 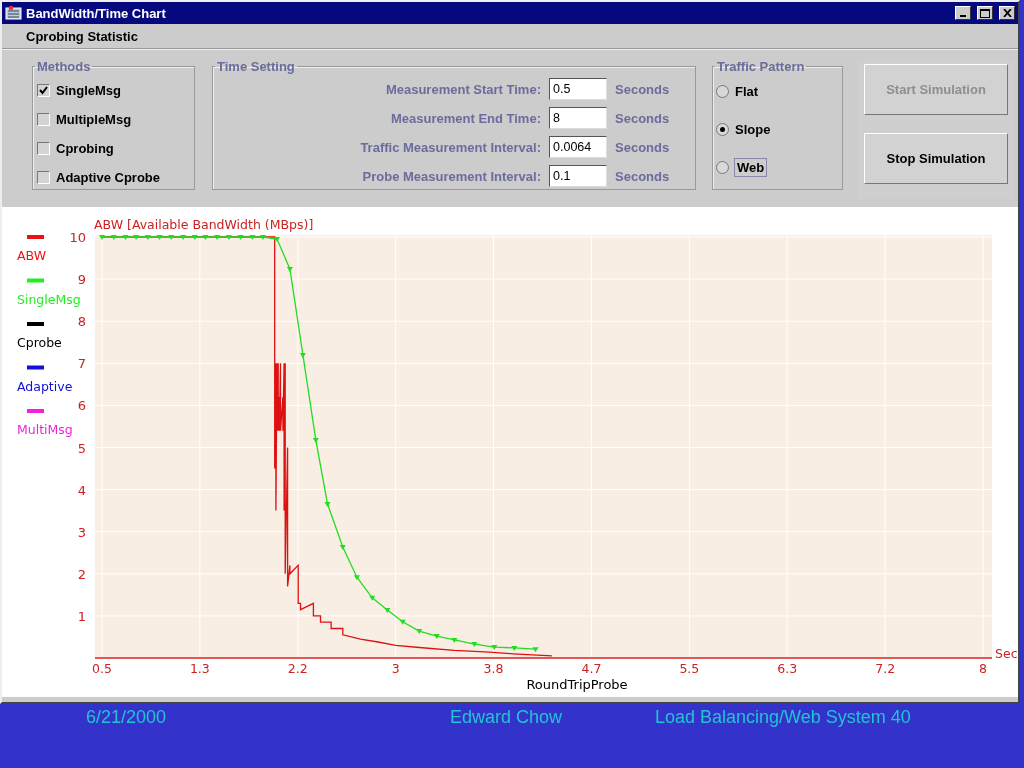 I want to click on checkbox-label: Adaptive Cprobe, so click(x=108, y=177).